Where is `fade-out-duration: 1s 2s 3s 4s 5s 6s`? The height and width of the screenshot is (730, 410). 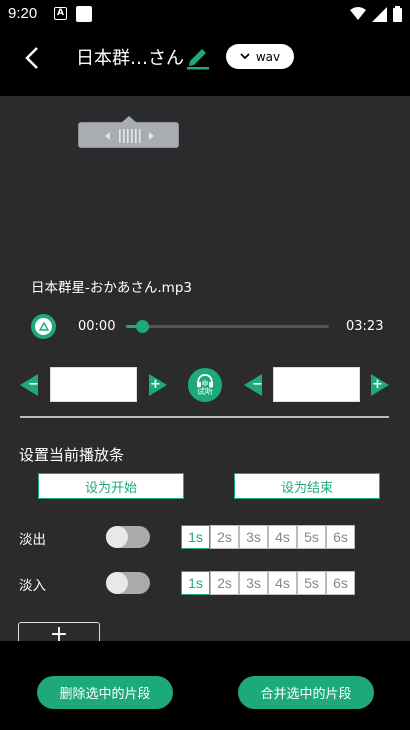 fade-out-duration: 1s 2s 3s 4s 5s 6s is located at coordinates (268, 537).